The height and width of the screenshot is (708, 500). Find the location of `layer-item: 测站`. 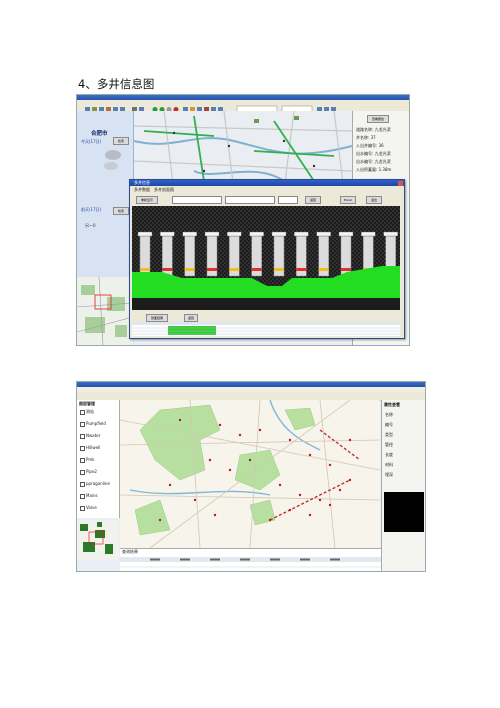

layer-item: 测站 is located at coordinates (99, 412).